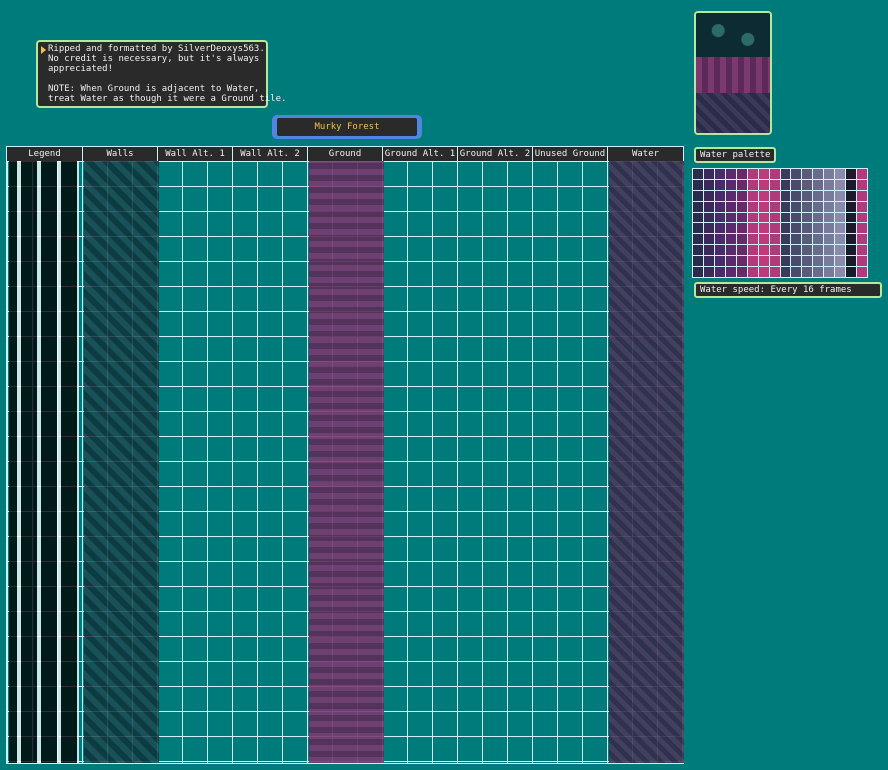  What do you see at coordinates (347, 127) in the screenshot?
I see `title-text: Murky Forest` at bounding box center [347, 127].